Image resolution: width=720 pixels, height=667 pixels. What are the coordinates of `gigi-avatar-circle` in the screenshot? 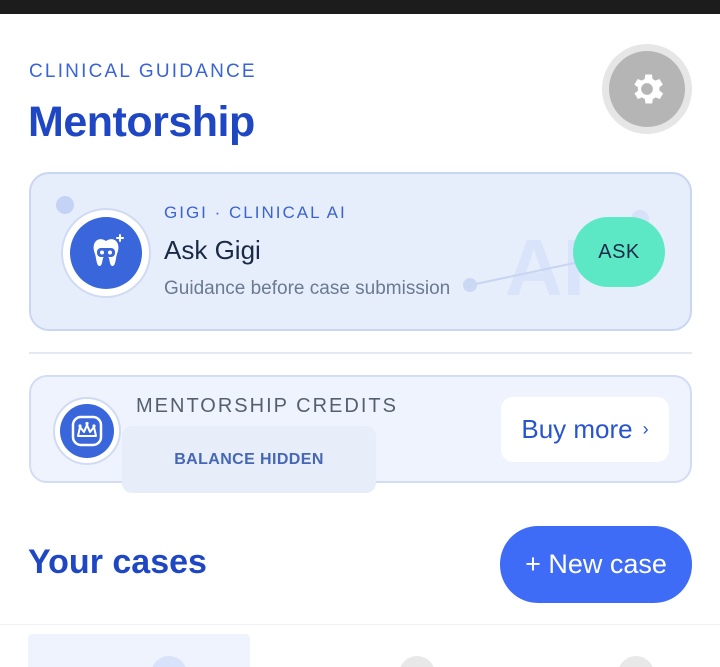 It's located at (106, 253).